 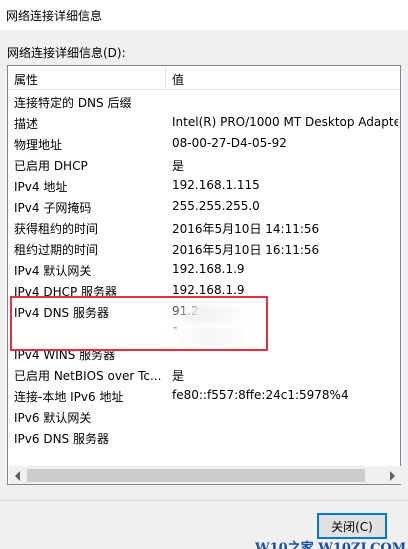 What do you see at coordinates (26, 79) in the screenshot?
I see `column-header-property: 属性` at bounding box center [26, 79].